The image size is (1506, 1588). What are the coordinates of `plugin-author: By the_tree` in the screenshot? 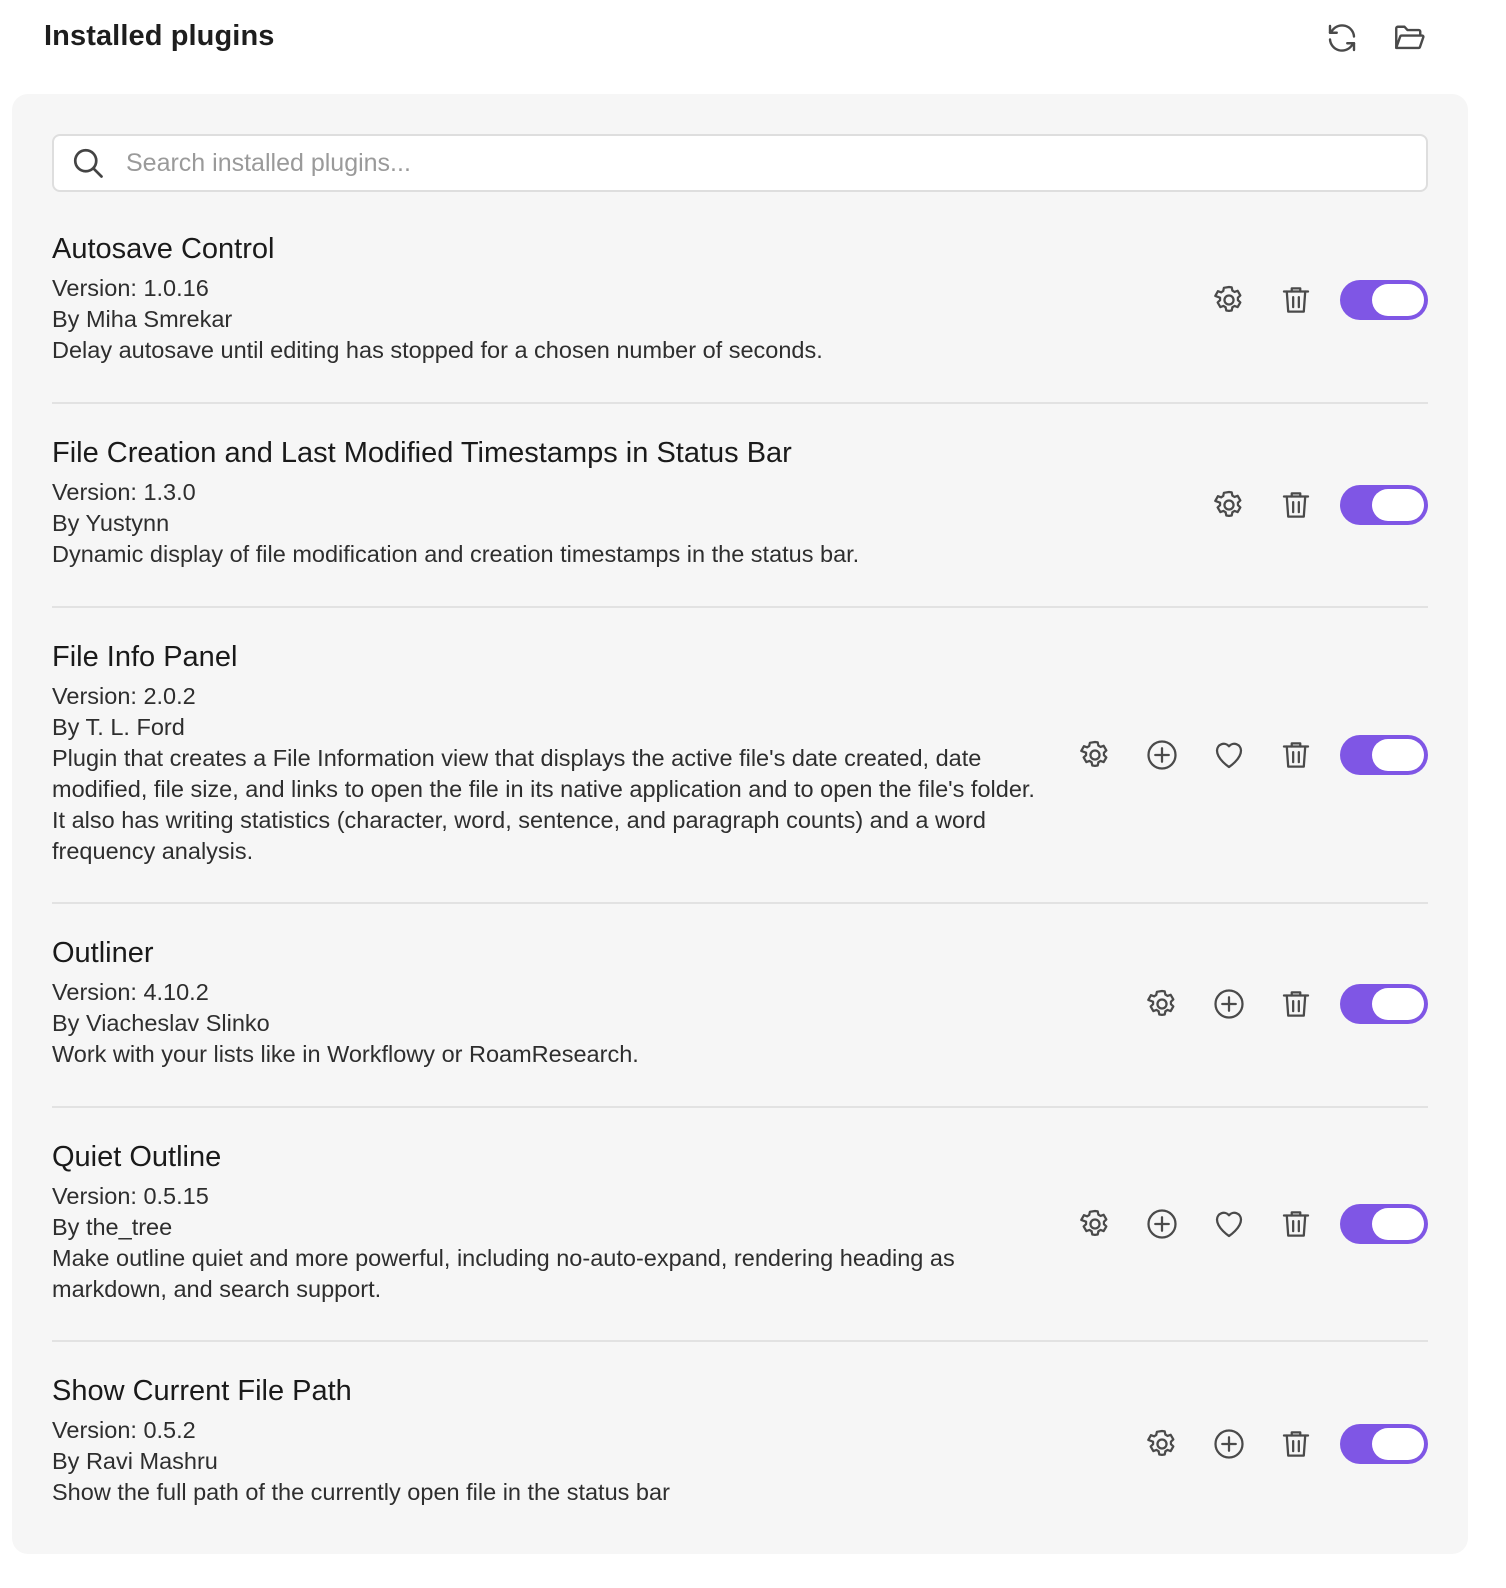 It's located at (547, 1227).